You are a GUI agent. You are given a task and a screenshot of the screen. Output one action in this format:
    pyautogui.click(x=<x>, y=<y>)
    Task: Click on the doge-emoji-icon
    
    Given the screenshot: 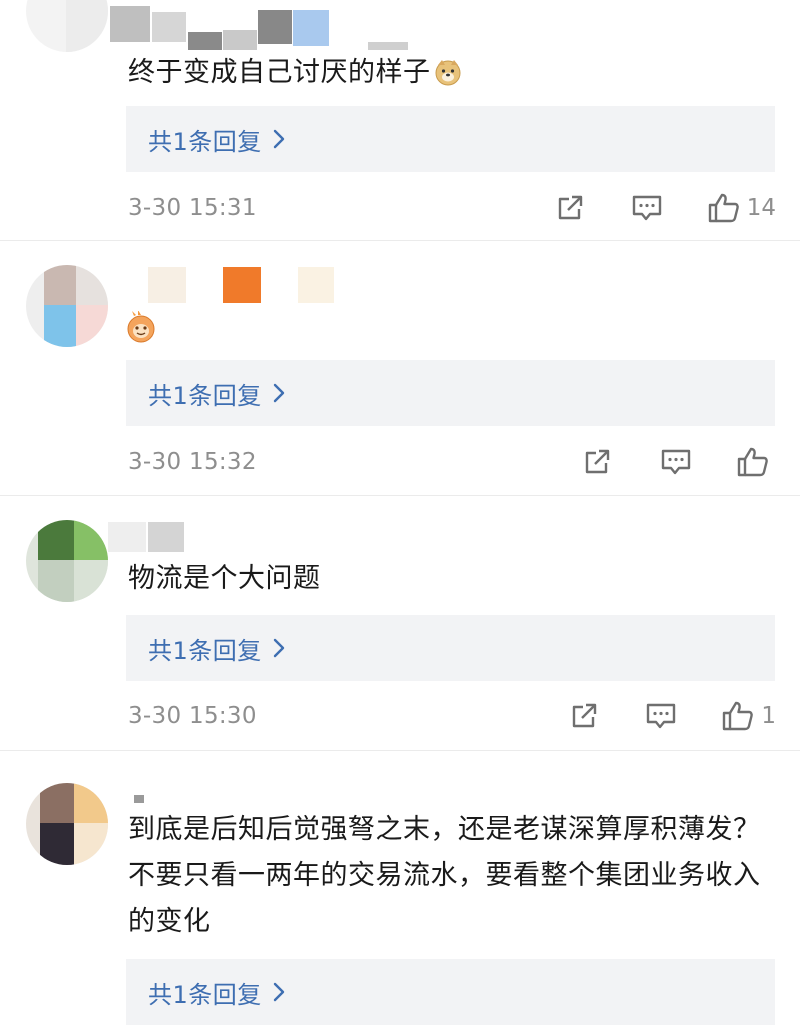 What is the action you would take?
    pyautogui.click(x=448, y=71)
    